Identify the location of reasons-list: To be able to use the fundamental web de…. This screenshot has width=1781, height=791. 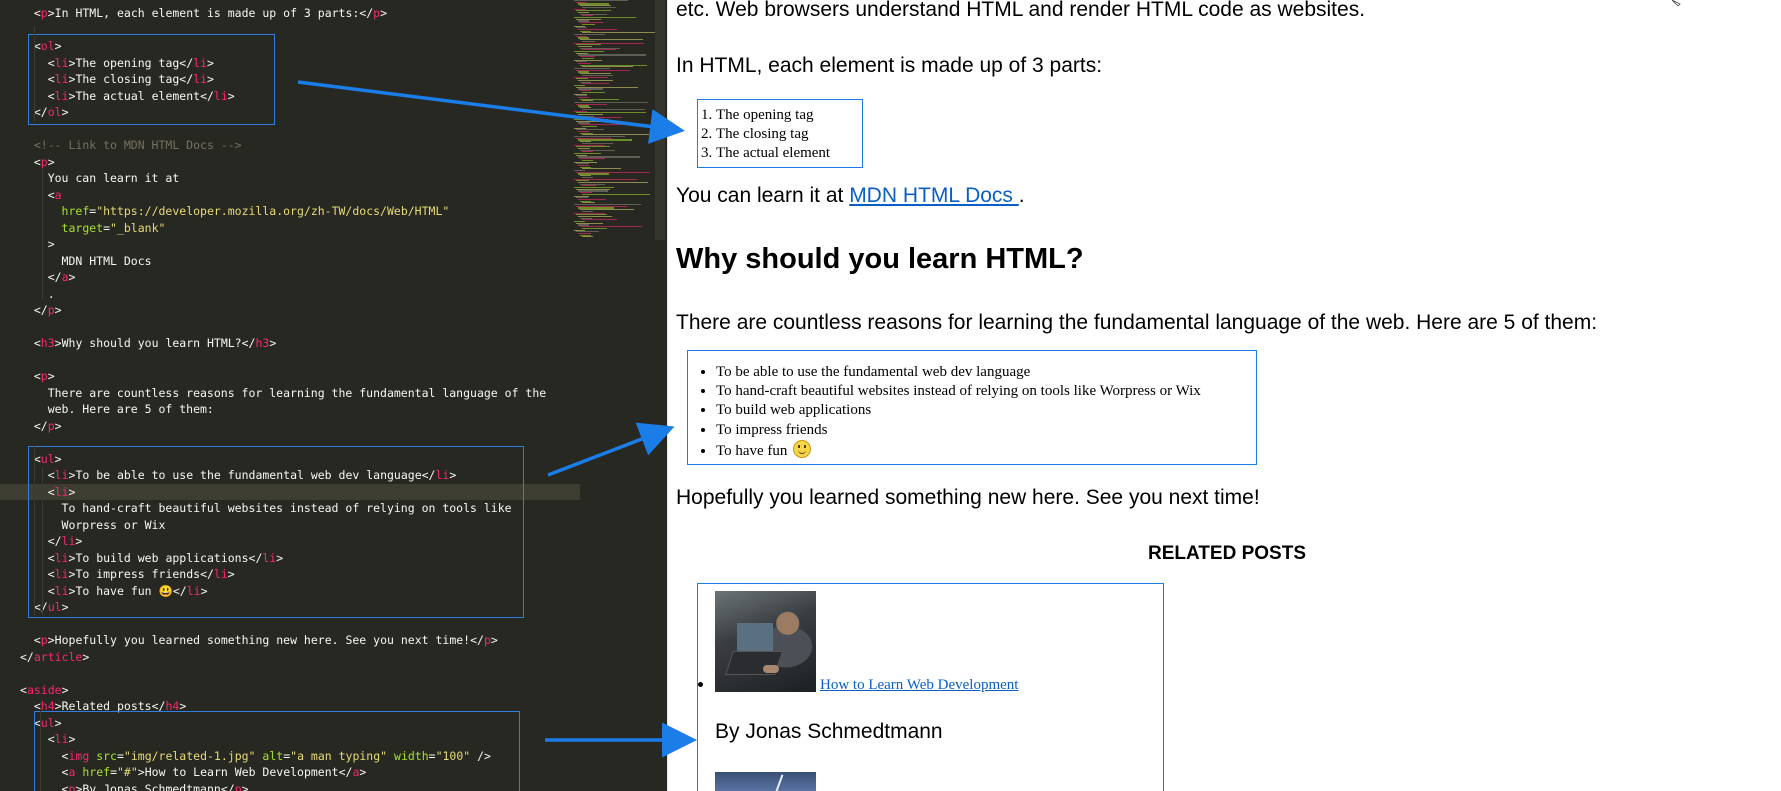
(972, 412).